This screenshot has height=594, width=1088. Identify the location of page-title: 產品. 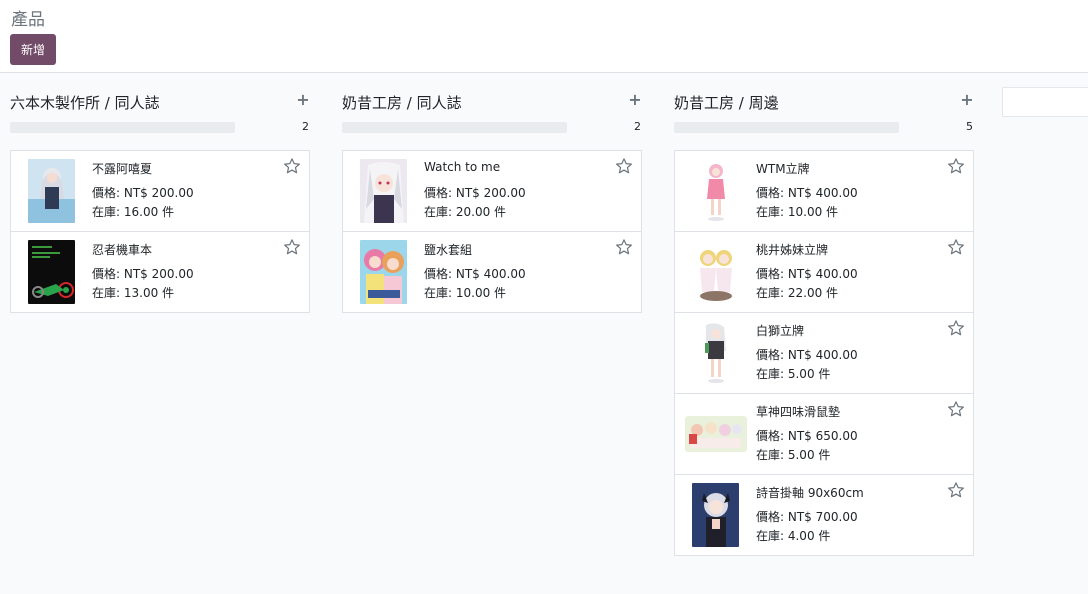
(28, 20).